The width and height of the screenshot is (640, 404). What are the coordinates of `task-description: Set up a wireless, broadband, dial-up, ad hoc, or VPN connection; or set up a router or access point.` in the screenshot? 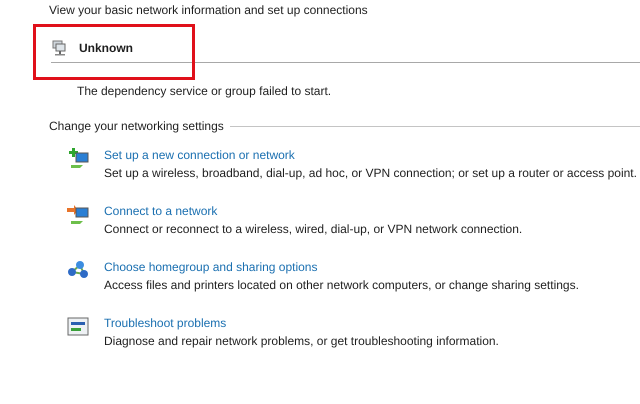 It's located at (370, 173).